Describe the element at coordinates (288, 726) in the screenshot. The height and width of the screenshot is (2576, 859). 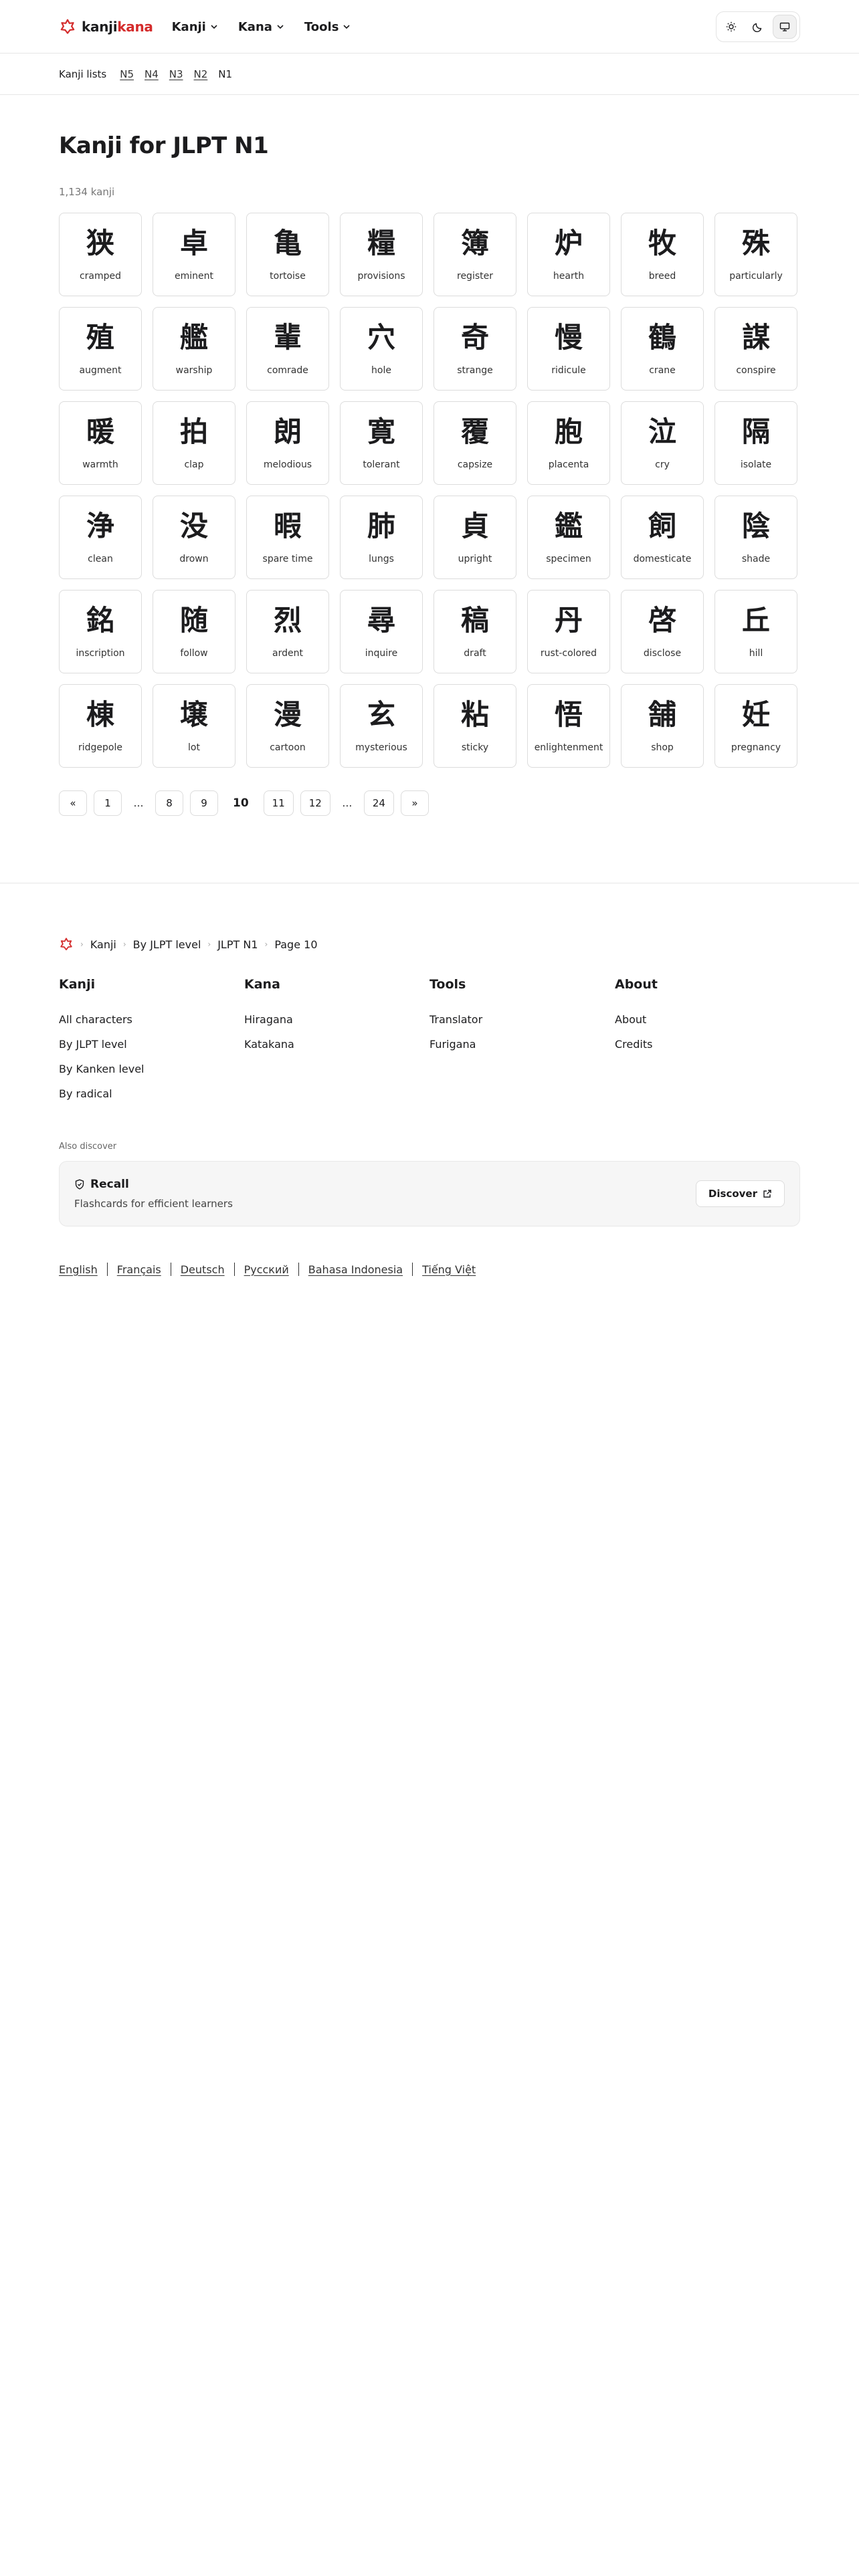
I see `kanji-card: 漫 cartoon` at that location.